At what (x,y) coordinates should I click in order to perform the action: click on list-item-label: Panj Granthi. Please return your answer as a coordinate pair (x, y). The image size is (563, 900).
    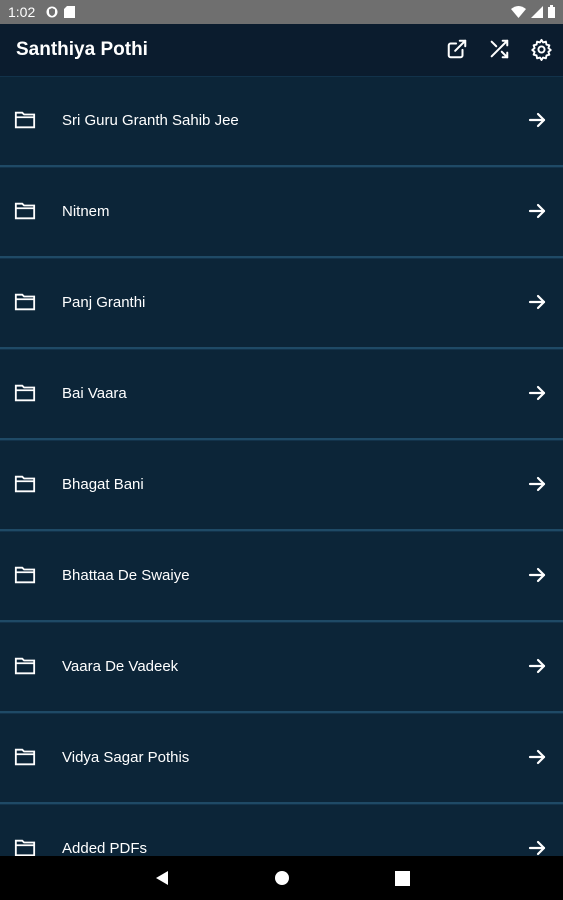
    Looking at the image, I should click on (104, 302).